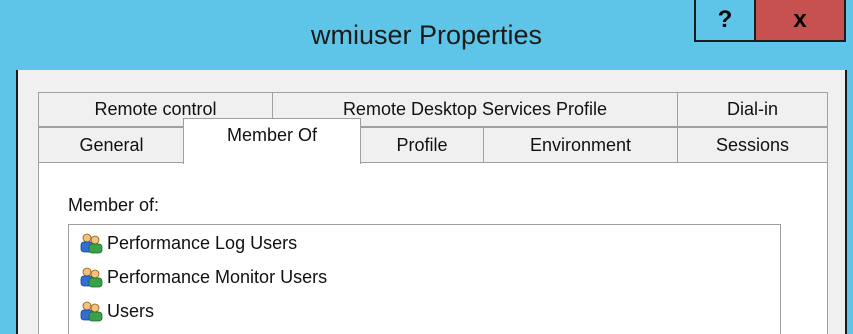 The image size is (853, 334). Describe the element at coordinates (114, 205) in the screenshot. I see `member-of-label: Member of:` at that location.